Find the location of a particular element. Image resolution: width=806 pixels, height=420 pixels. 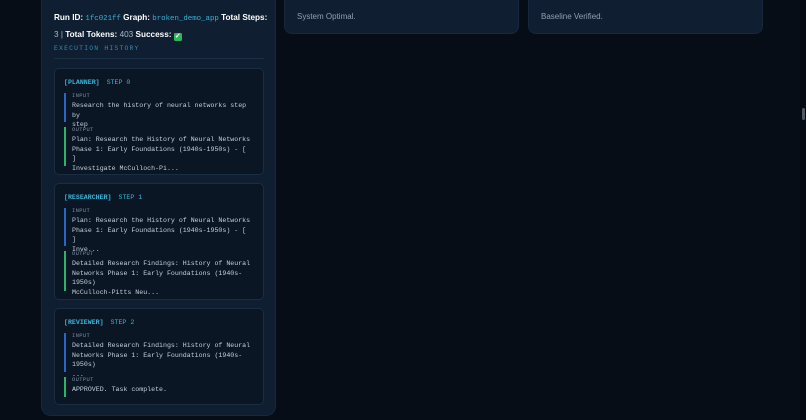

check-icon: ✓ is located at coordinates (177, 37).